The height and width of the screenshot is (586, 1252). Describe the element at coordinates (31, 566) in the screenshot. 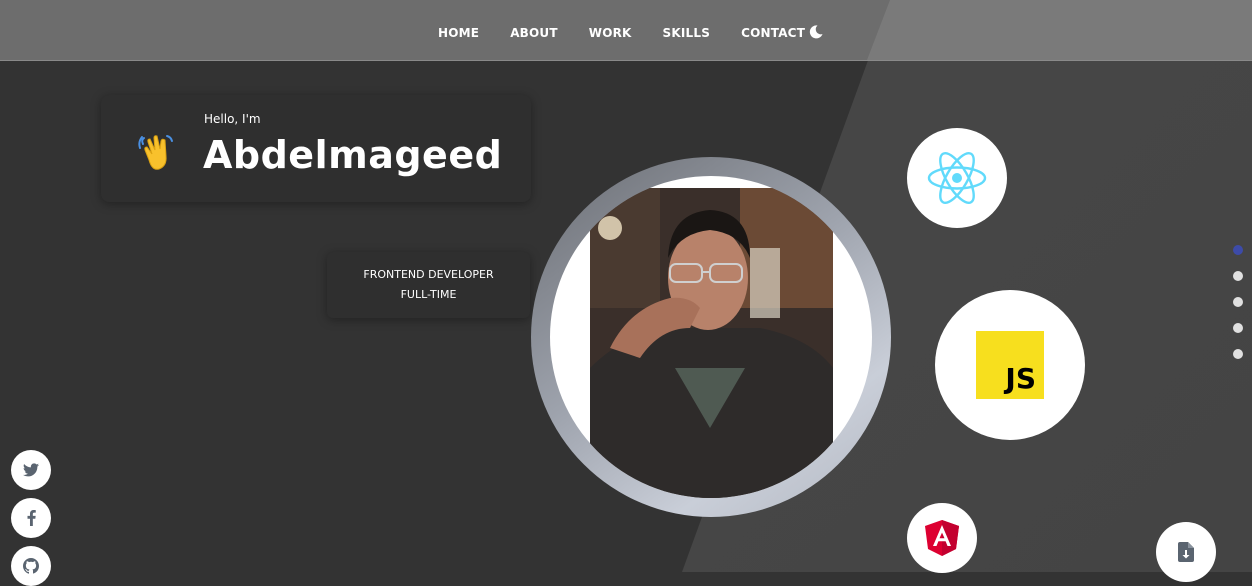

I see `github-button` at that location.